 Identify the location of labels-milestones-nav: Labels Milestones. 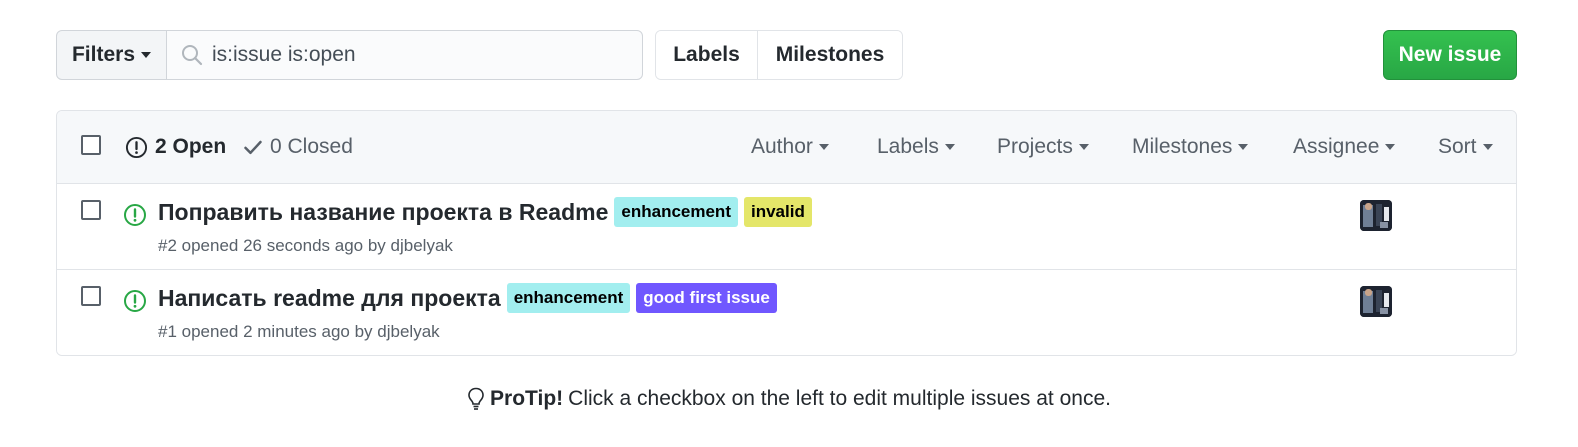
(779, 55).